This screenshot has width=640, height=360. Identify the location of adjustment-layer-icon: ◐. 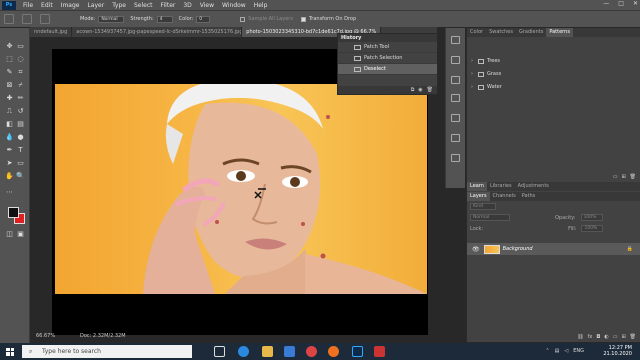
(606, 337).